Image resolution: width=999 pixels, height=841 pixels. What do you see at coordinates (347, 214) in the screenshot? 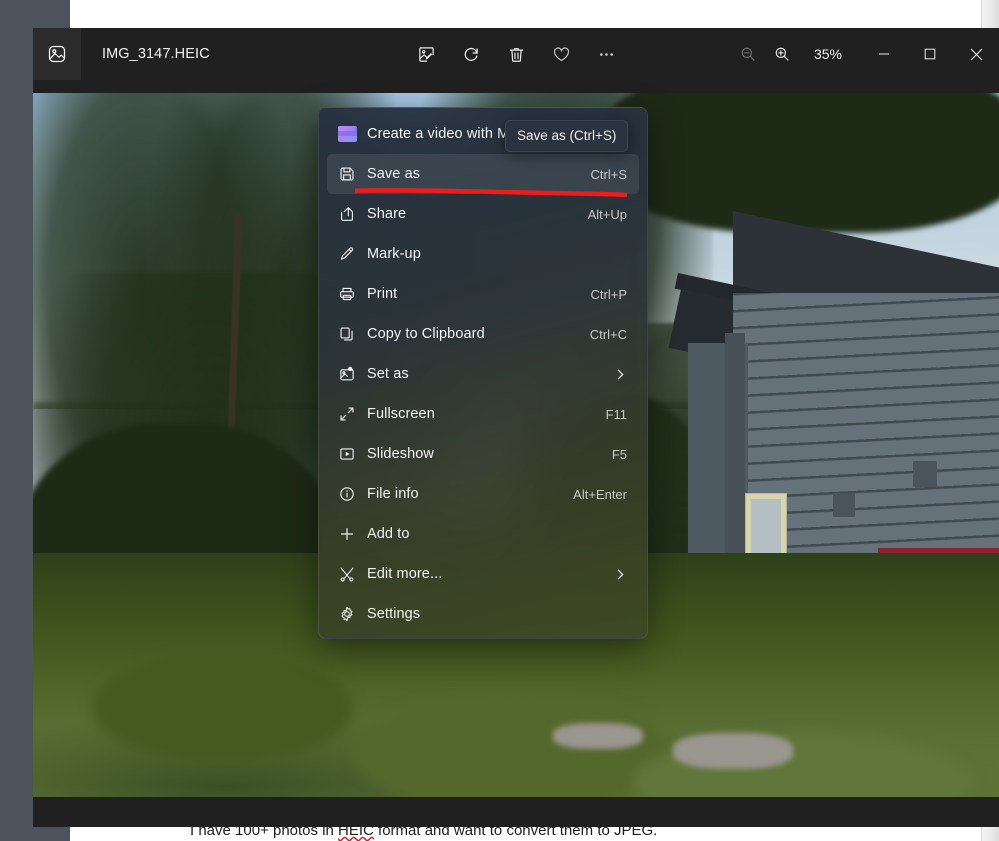
I see `share-icon` at bounding box center [347, 214].